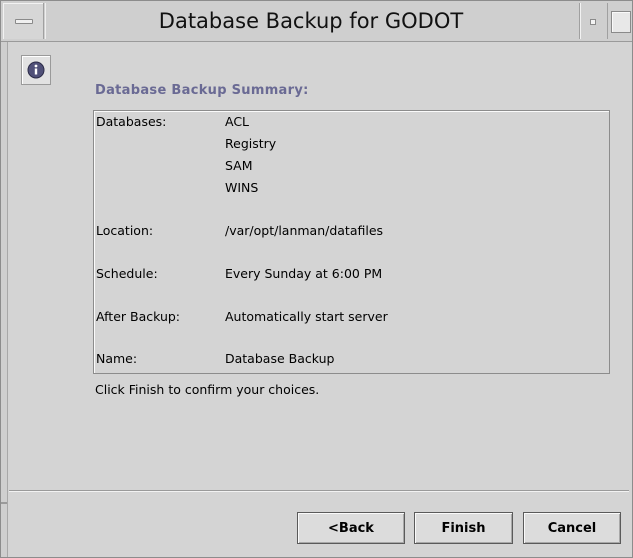 This screenshot has width=633, height=558. I want to click on name-label: Name:, so click(117, 358).